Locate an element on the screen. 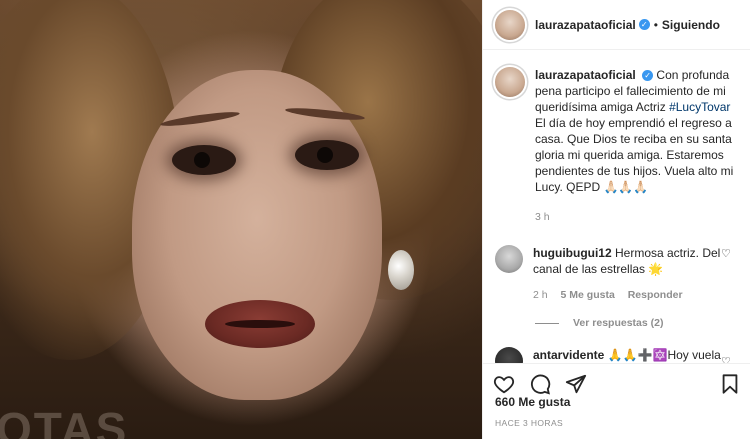  photo-lips is located at coordinates (260, 324).